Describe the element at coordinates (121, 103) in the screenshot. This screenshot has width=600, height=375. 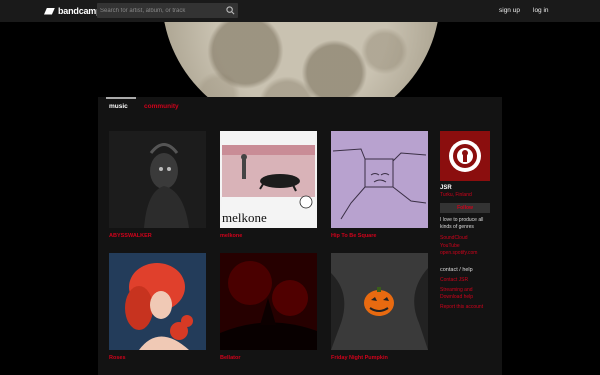
I see `tab-music: music` at that location.